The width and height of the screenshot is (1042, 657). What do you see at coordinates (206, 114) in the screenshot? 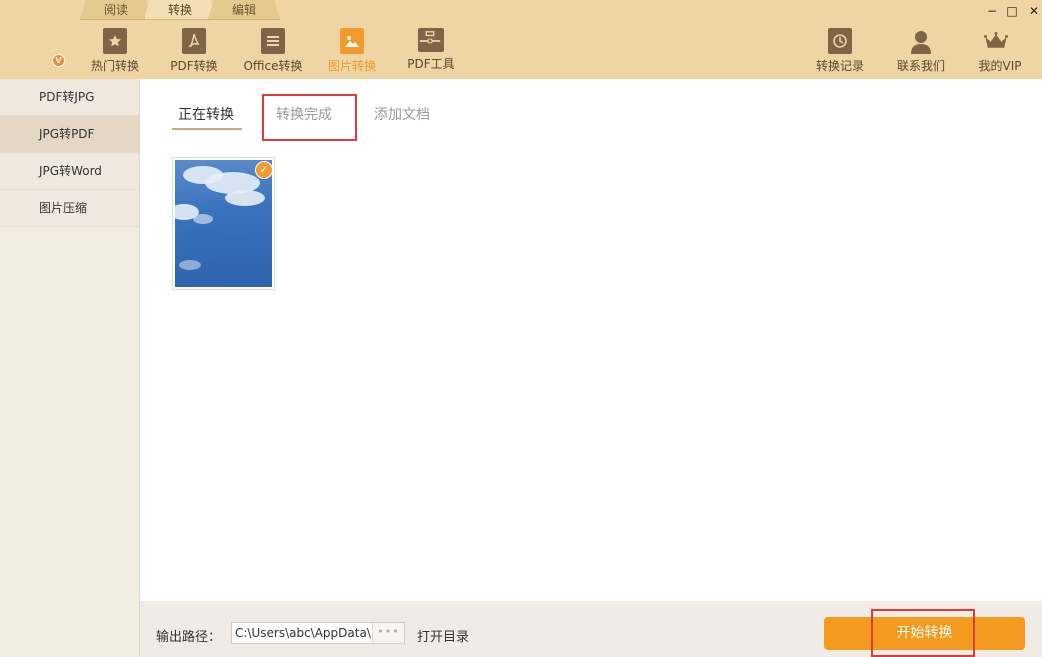
I see `tab-converting: 正在转换` at bounding box center [206, 114].